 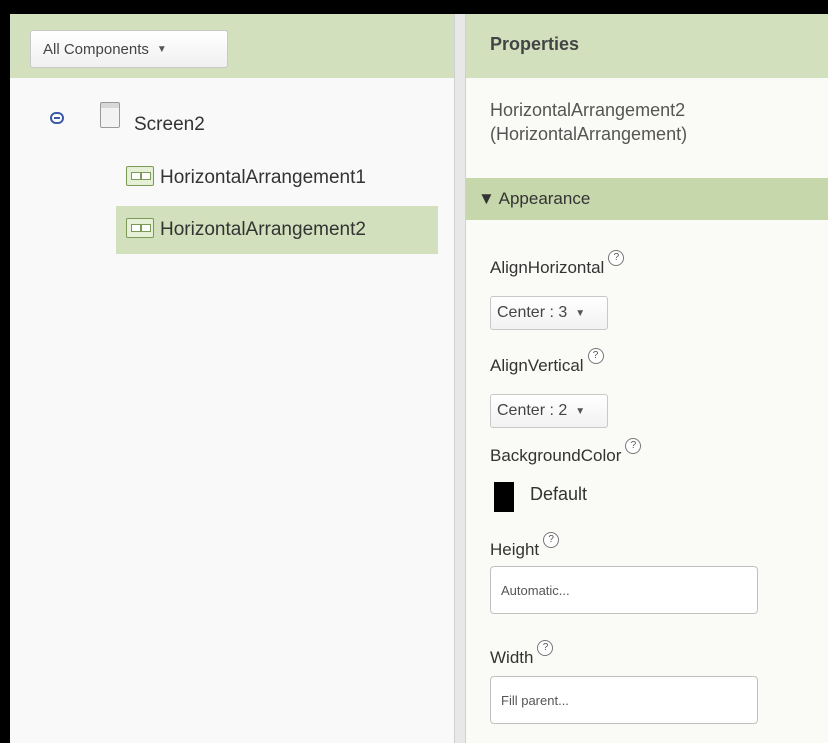 I want to click on panel-divider, so click(x=460, y=378).